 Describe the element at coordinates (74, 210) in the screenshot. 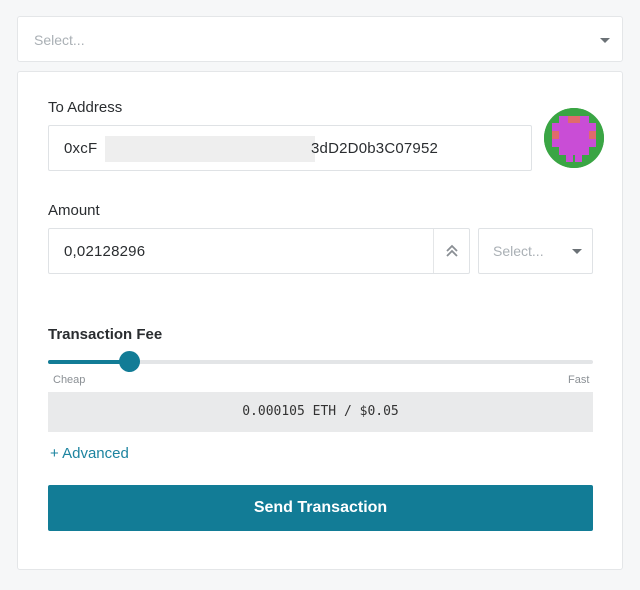

I see `amount-label: Amount` at that location.